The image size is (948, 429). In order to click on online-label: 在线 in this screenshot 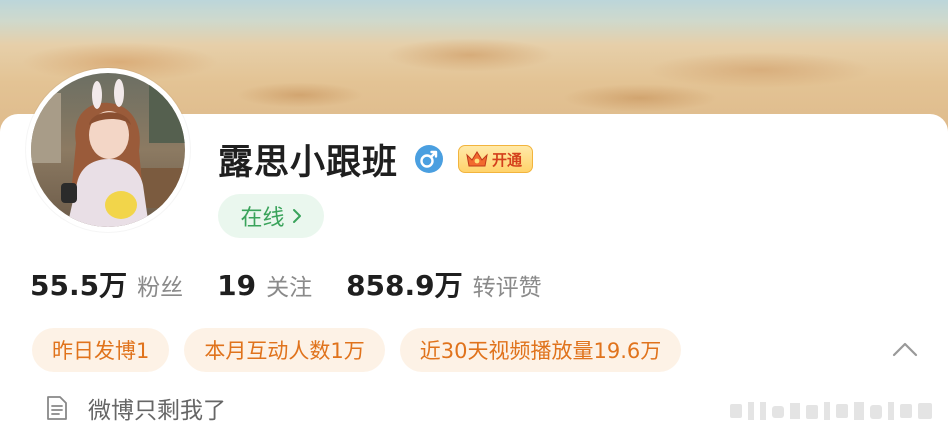, I will do `click(262, 218)`.